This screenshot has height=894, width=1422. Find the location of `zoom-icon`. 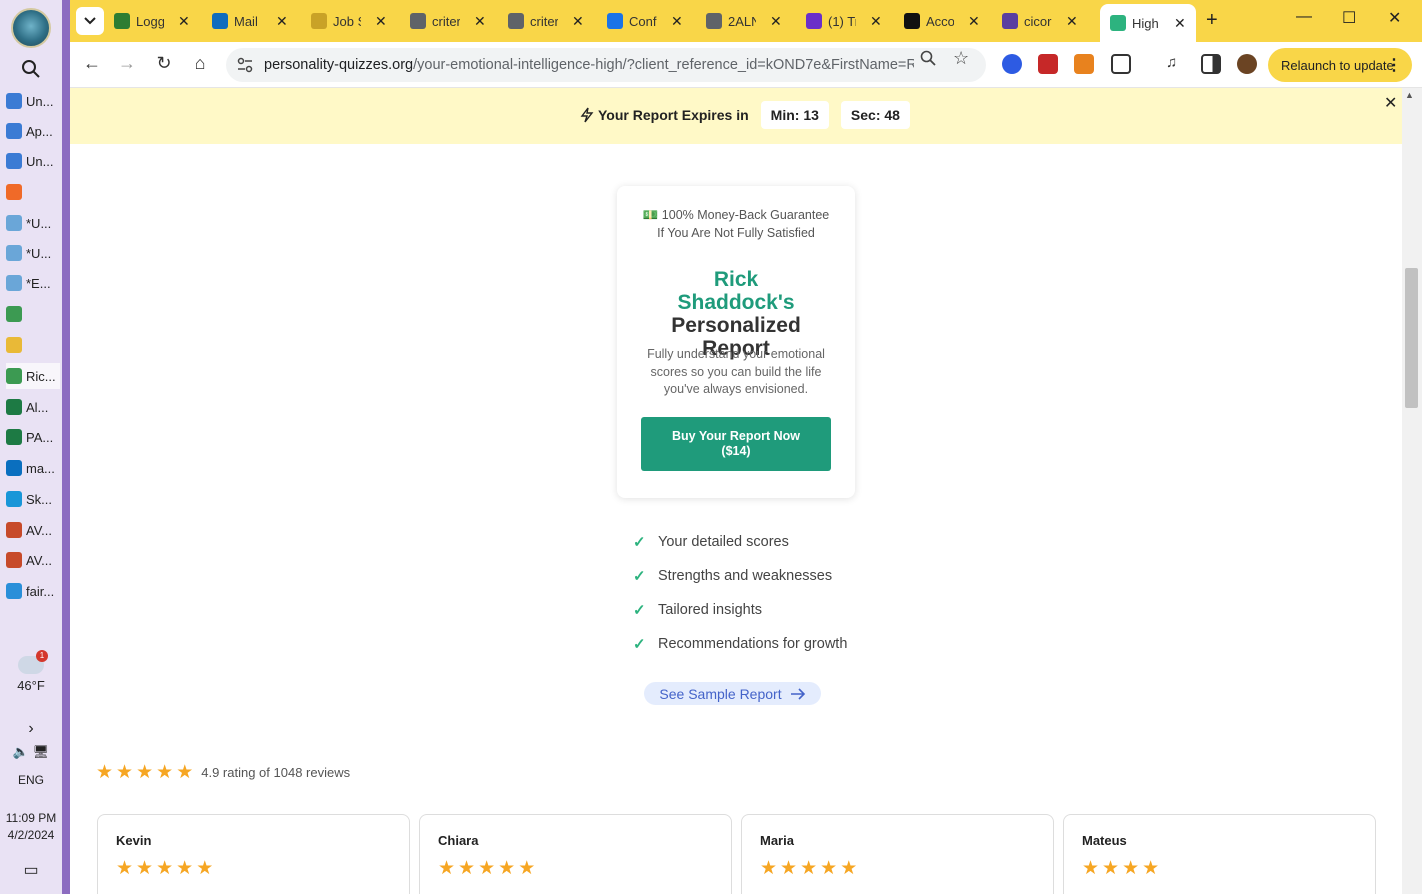

zoom-icon is located at coordinates (928, 60).